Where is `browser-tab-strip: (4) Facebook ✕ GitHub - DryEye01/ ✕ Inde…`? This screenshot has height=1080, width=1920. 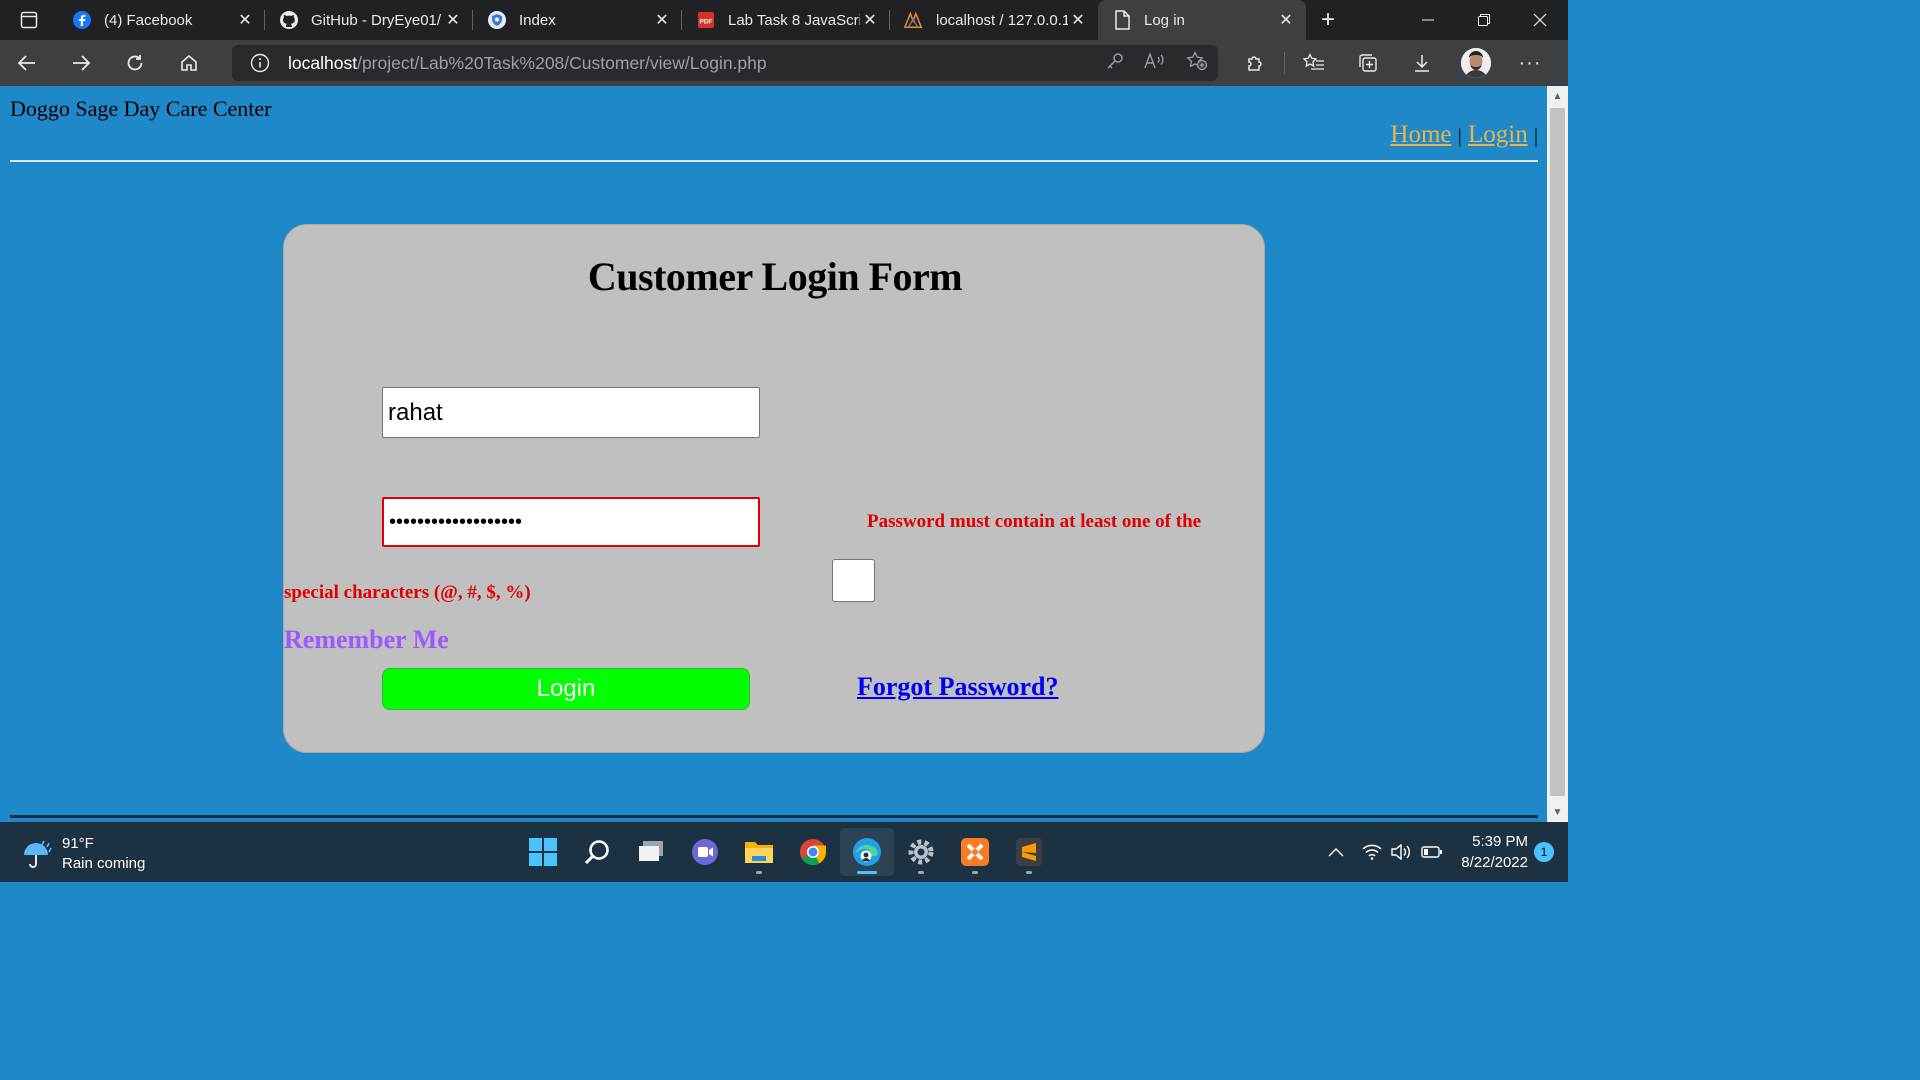
browser-tab-strip: (4) Facebook ✕ GitHub - DryEye01/ ✕ Inde… is located at coordinates (784, 20).